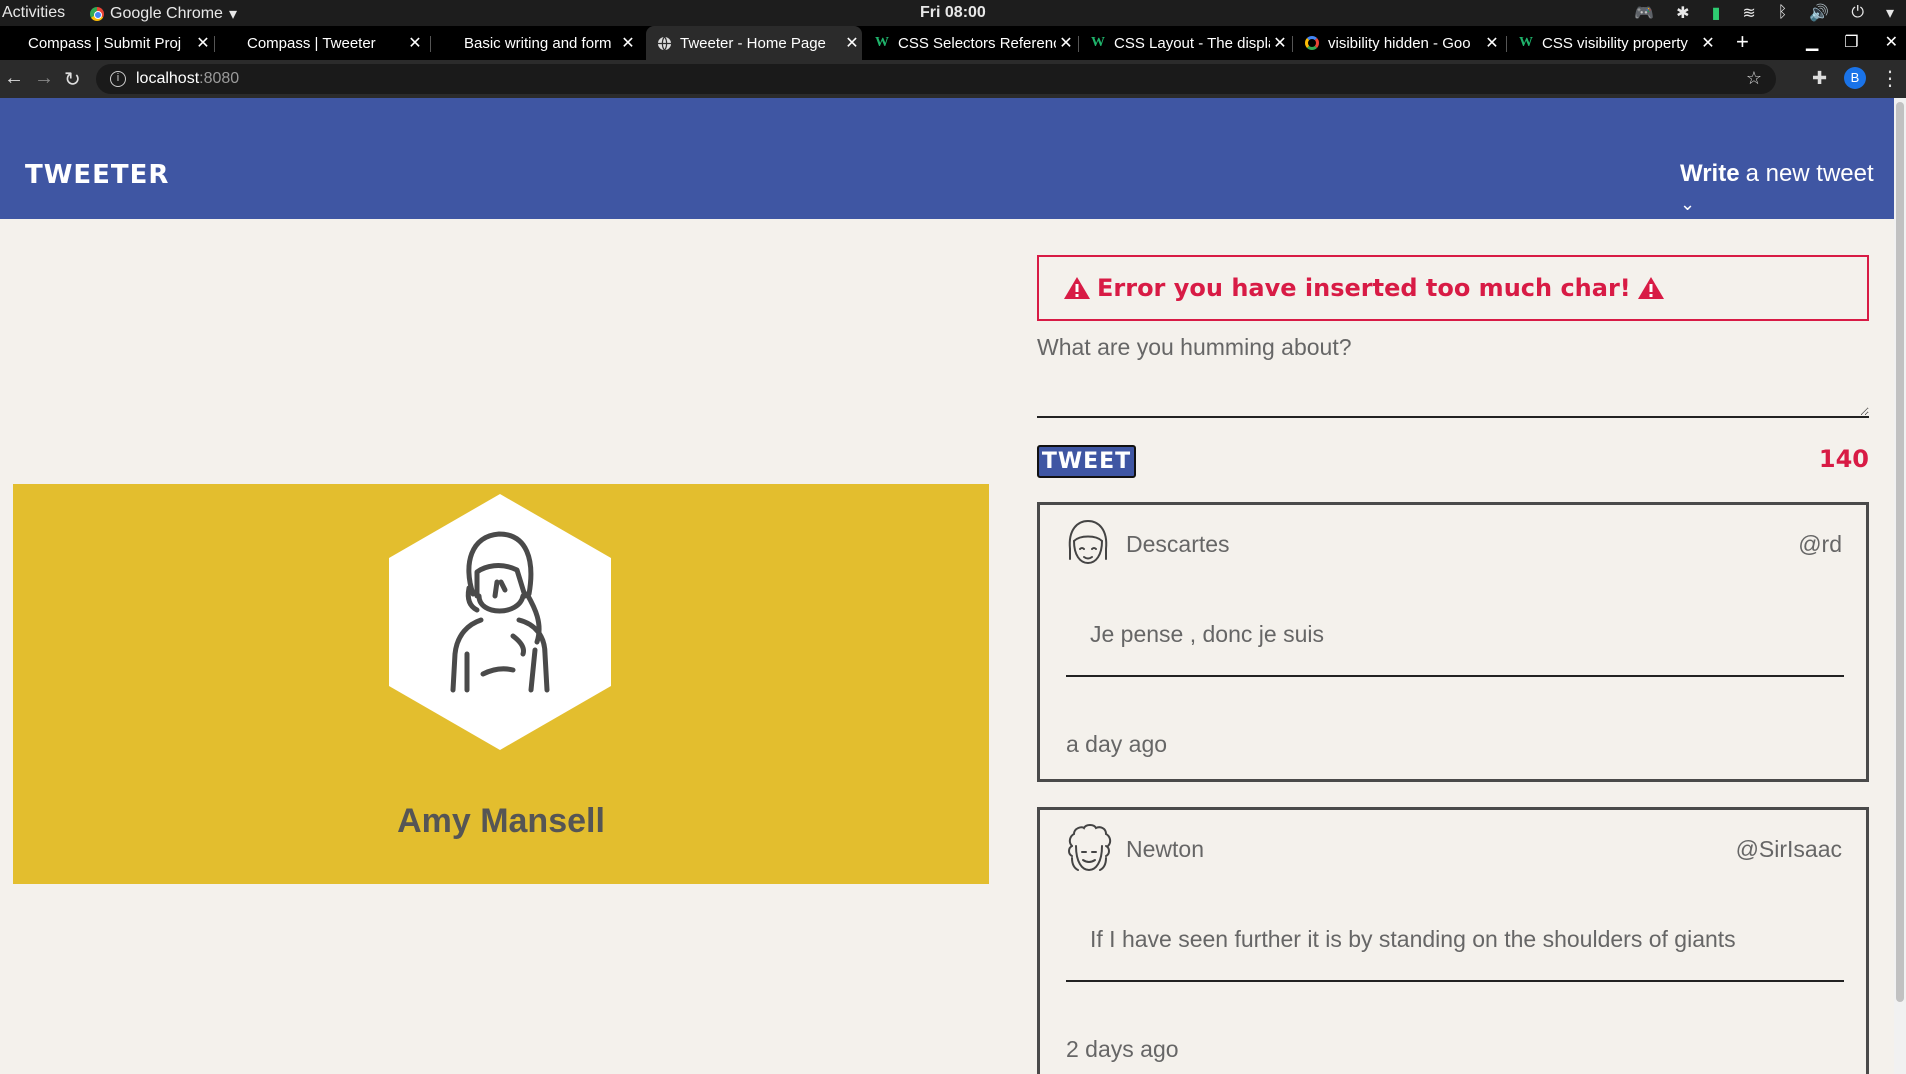 This screenshot has height=1074, width=1906. What do you see at coordinates (1890, 78) in the screenshot?
I see `menu-kebab-icon: ⋮` at bounding box center [1890, 78].